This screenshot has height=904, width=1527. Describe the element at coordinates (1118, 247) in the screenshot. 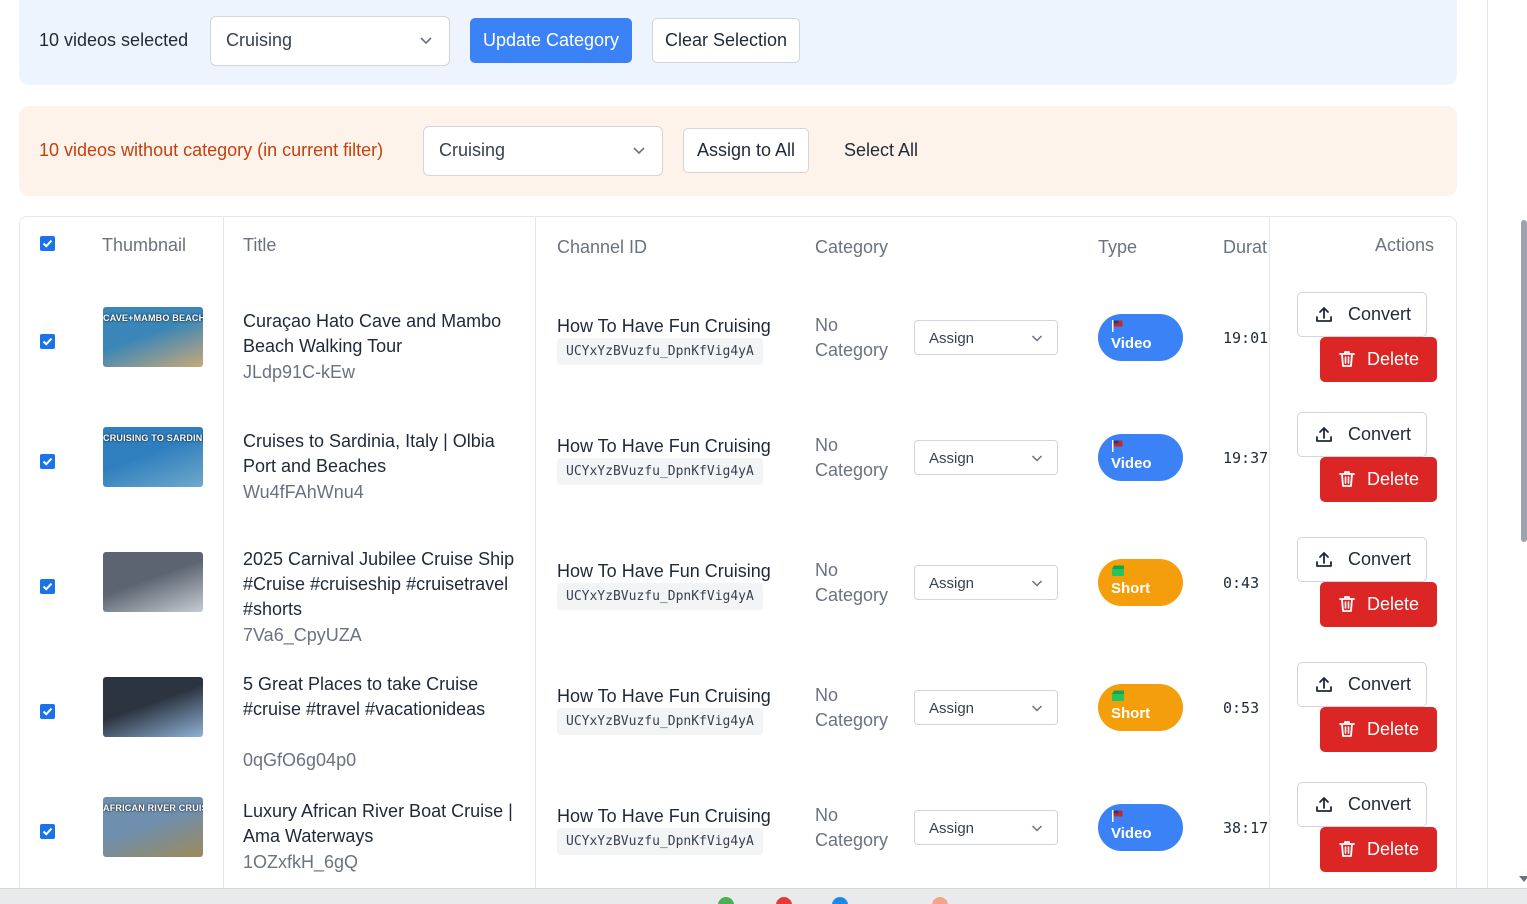

I see `header-type: Type` at that location.